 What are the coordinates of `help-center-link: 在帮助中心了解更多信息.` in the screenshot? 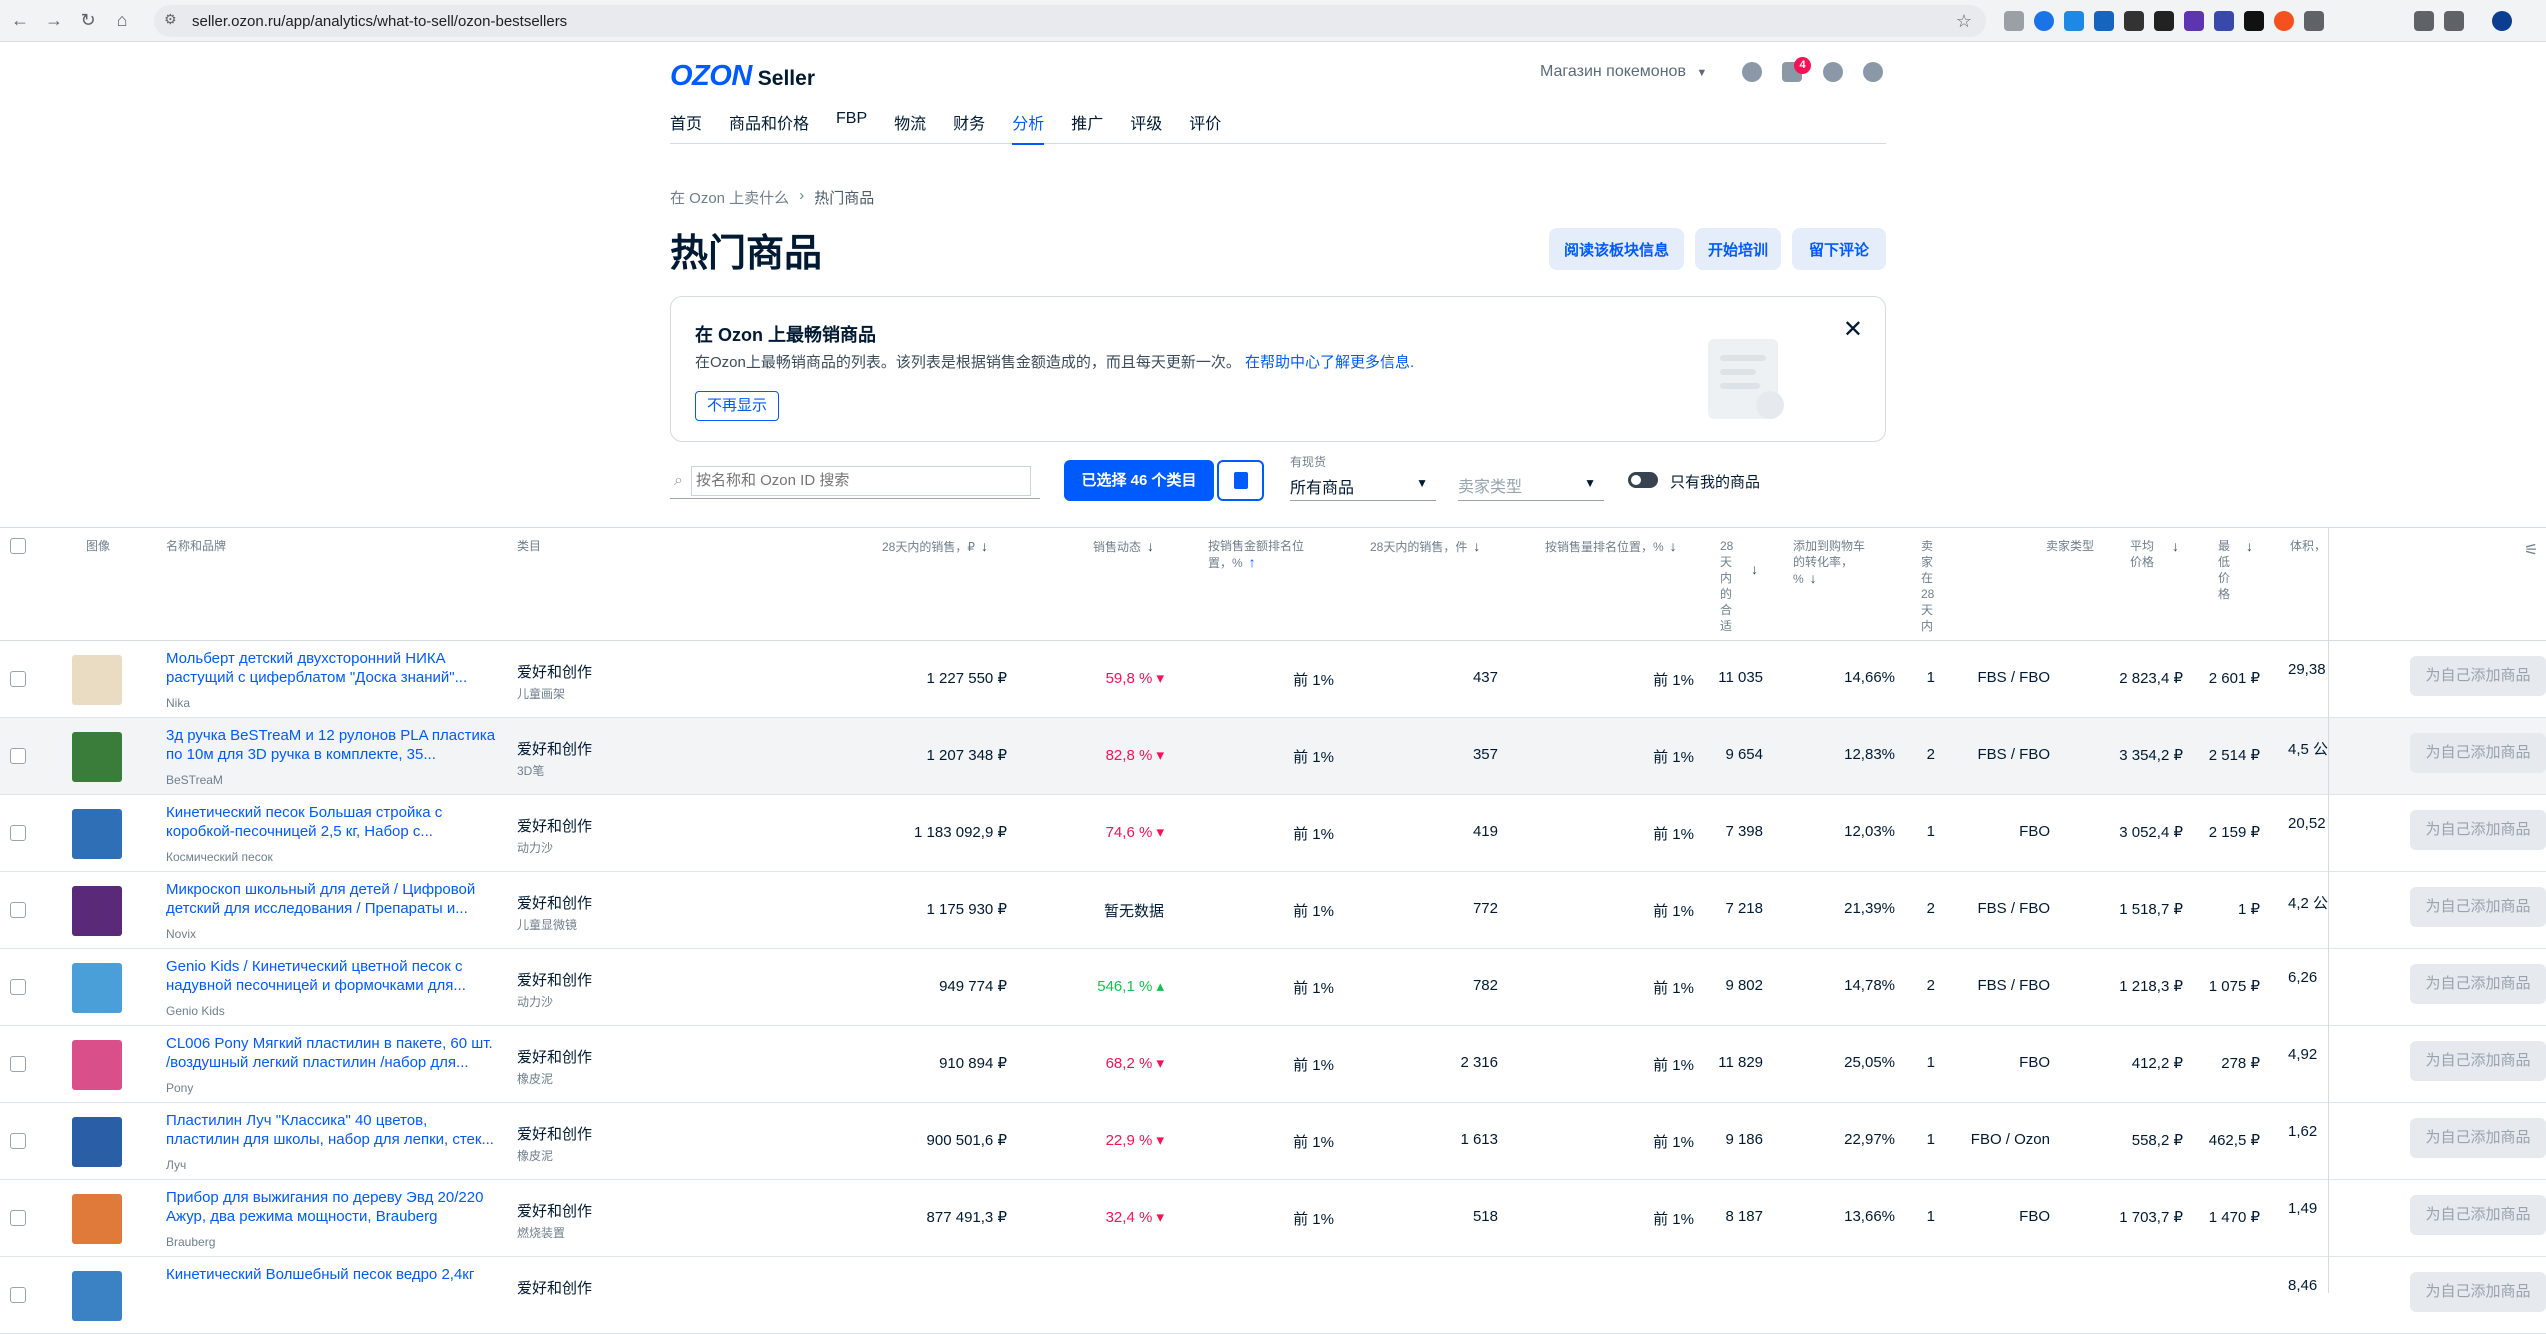 It's located at (1329, 362).